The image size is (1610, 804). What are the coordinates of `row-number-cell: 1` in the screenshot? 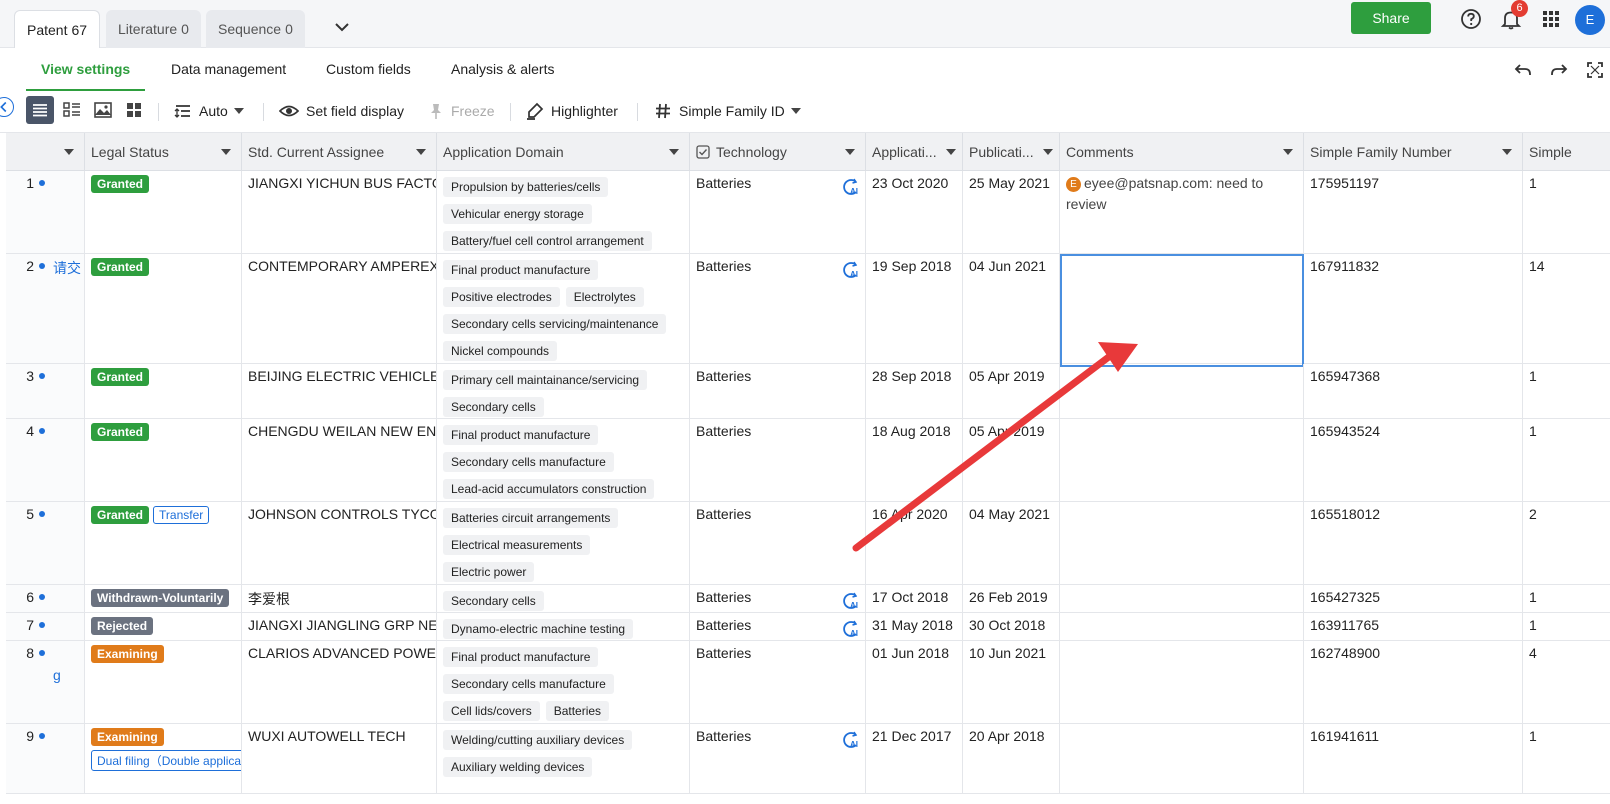 It's located at (45, 212).